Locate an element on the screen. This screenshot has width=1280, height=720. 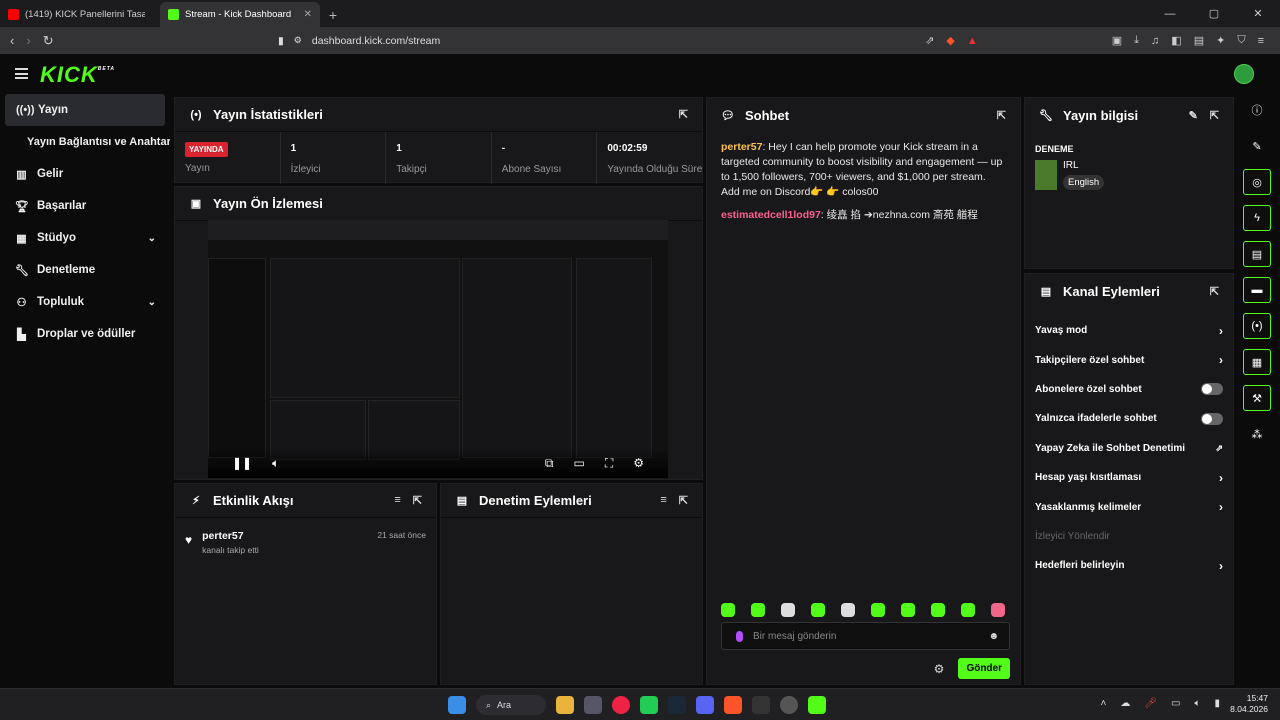
minimize-icon: — is located at coordinates (1170, 13).